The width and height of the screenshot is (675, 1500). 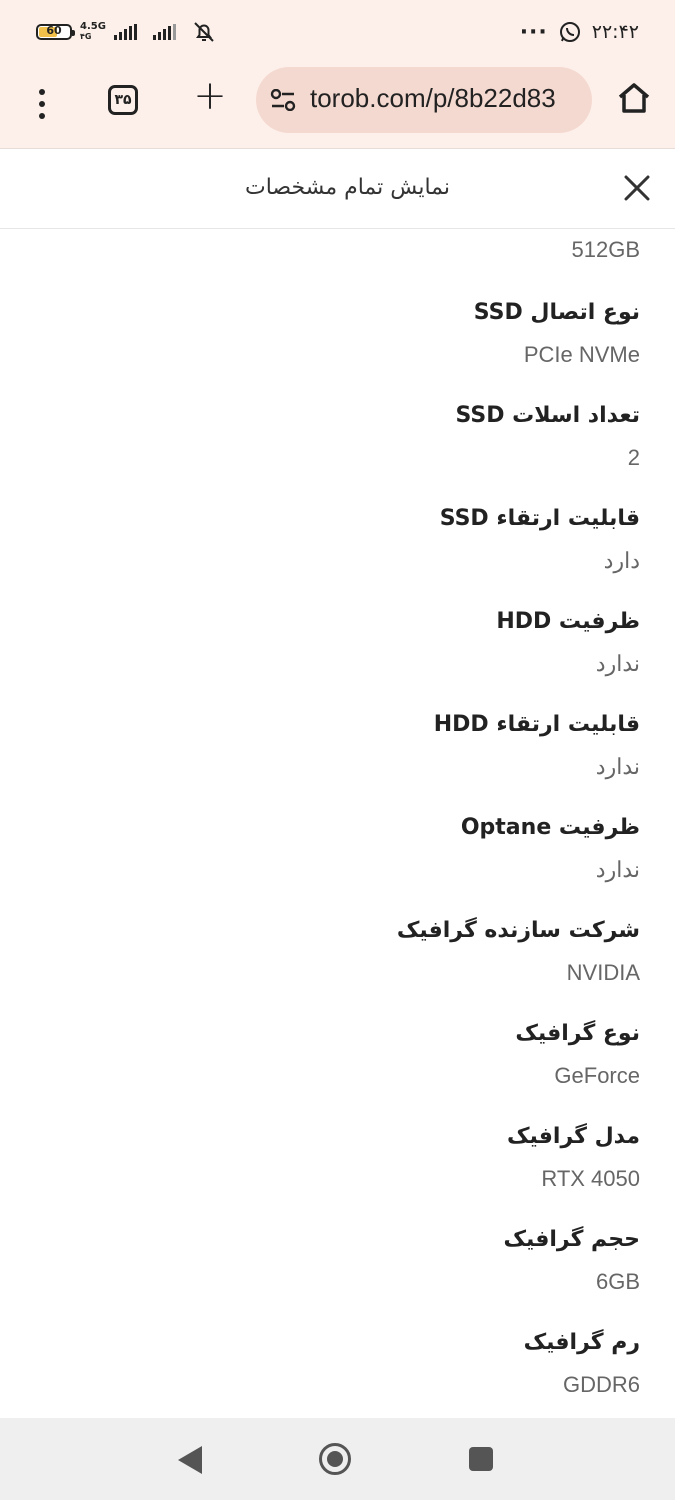 I want to click on tab-count: ۳۵, so click(x=123, y=100).